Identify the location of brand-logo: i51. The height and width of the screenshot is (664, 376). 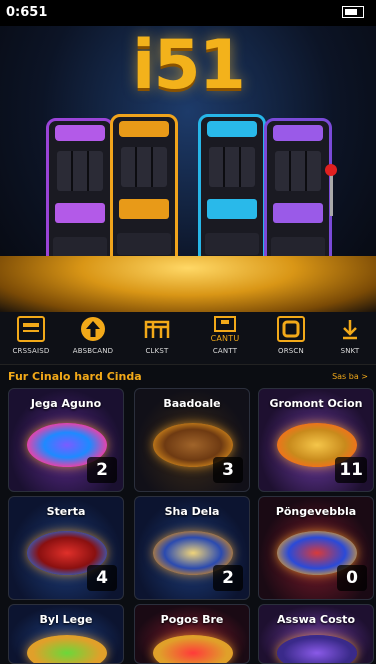
(189, 65).